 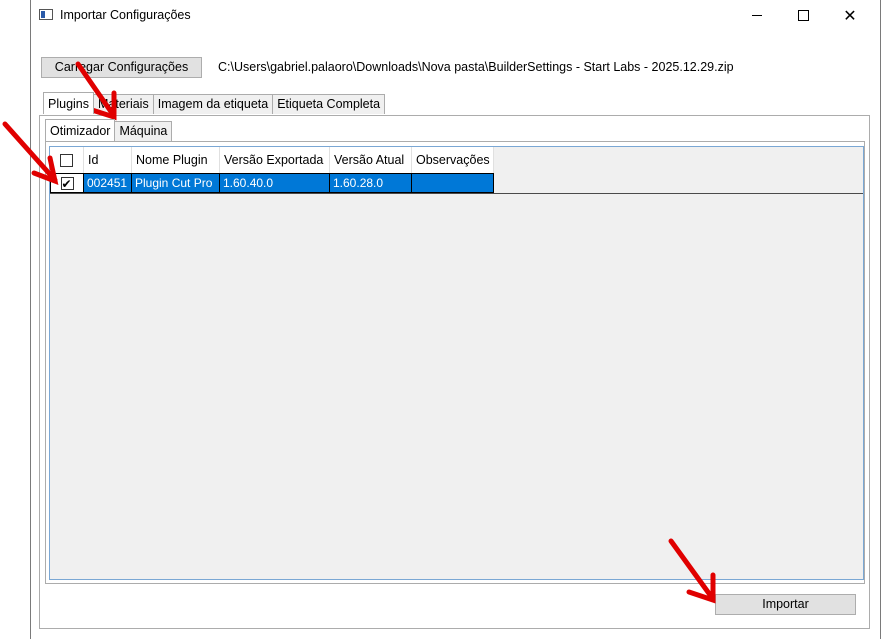 I want to click on tab-otimizador: Otimizador, so click(x=80, y=130).